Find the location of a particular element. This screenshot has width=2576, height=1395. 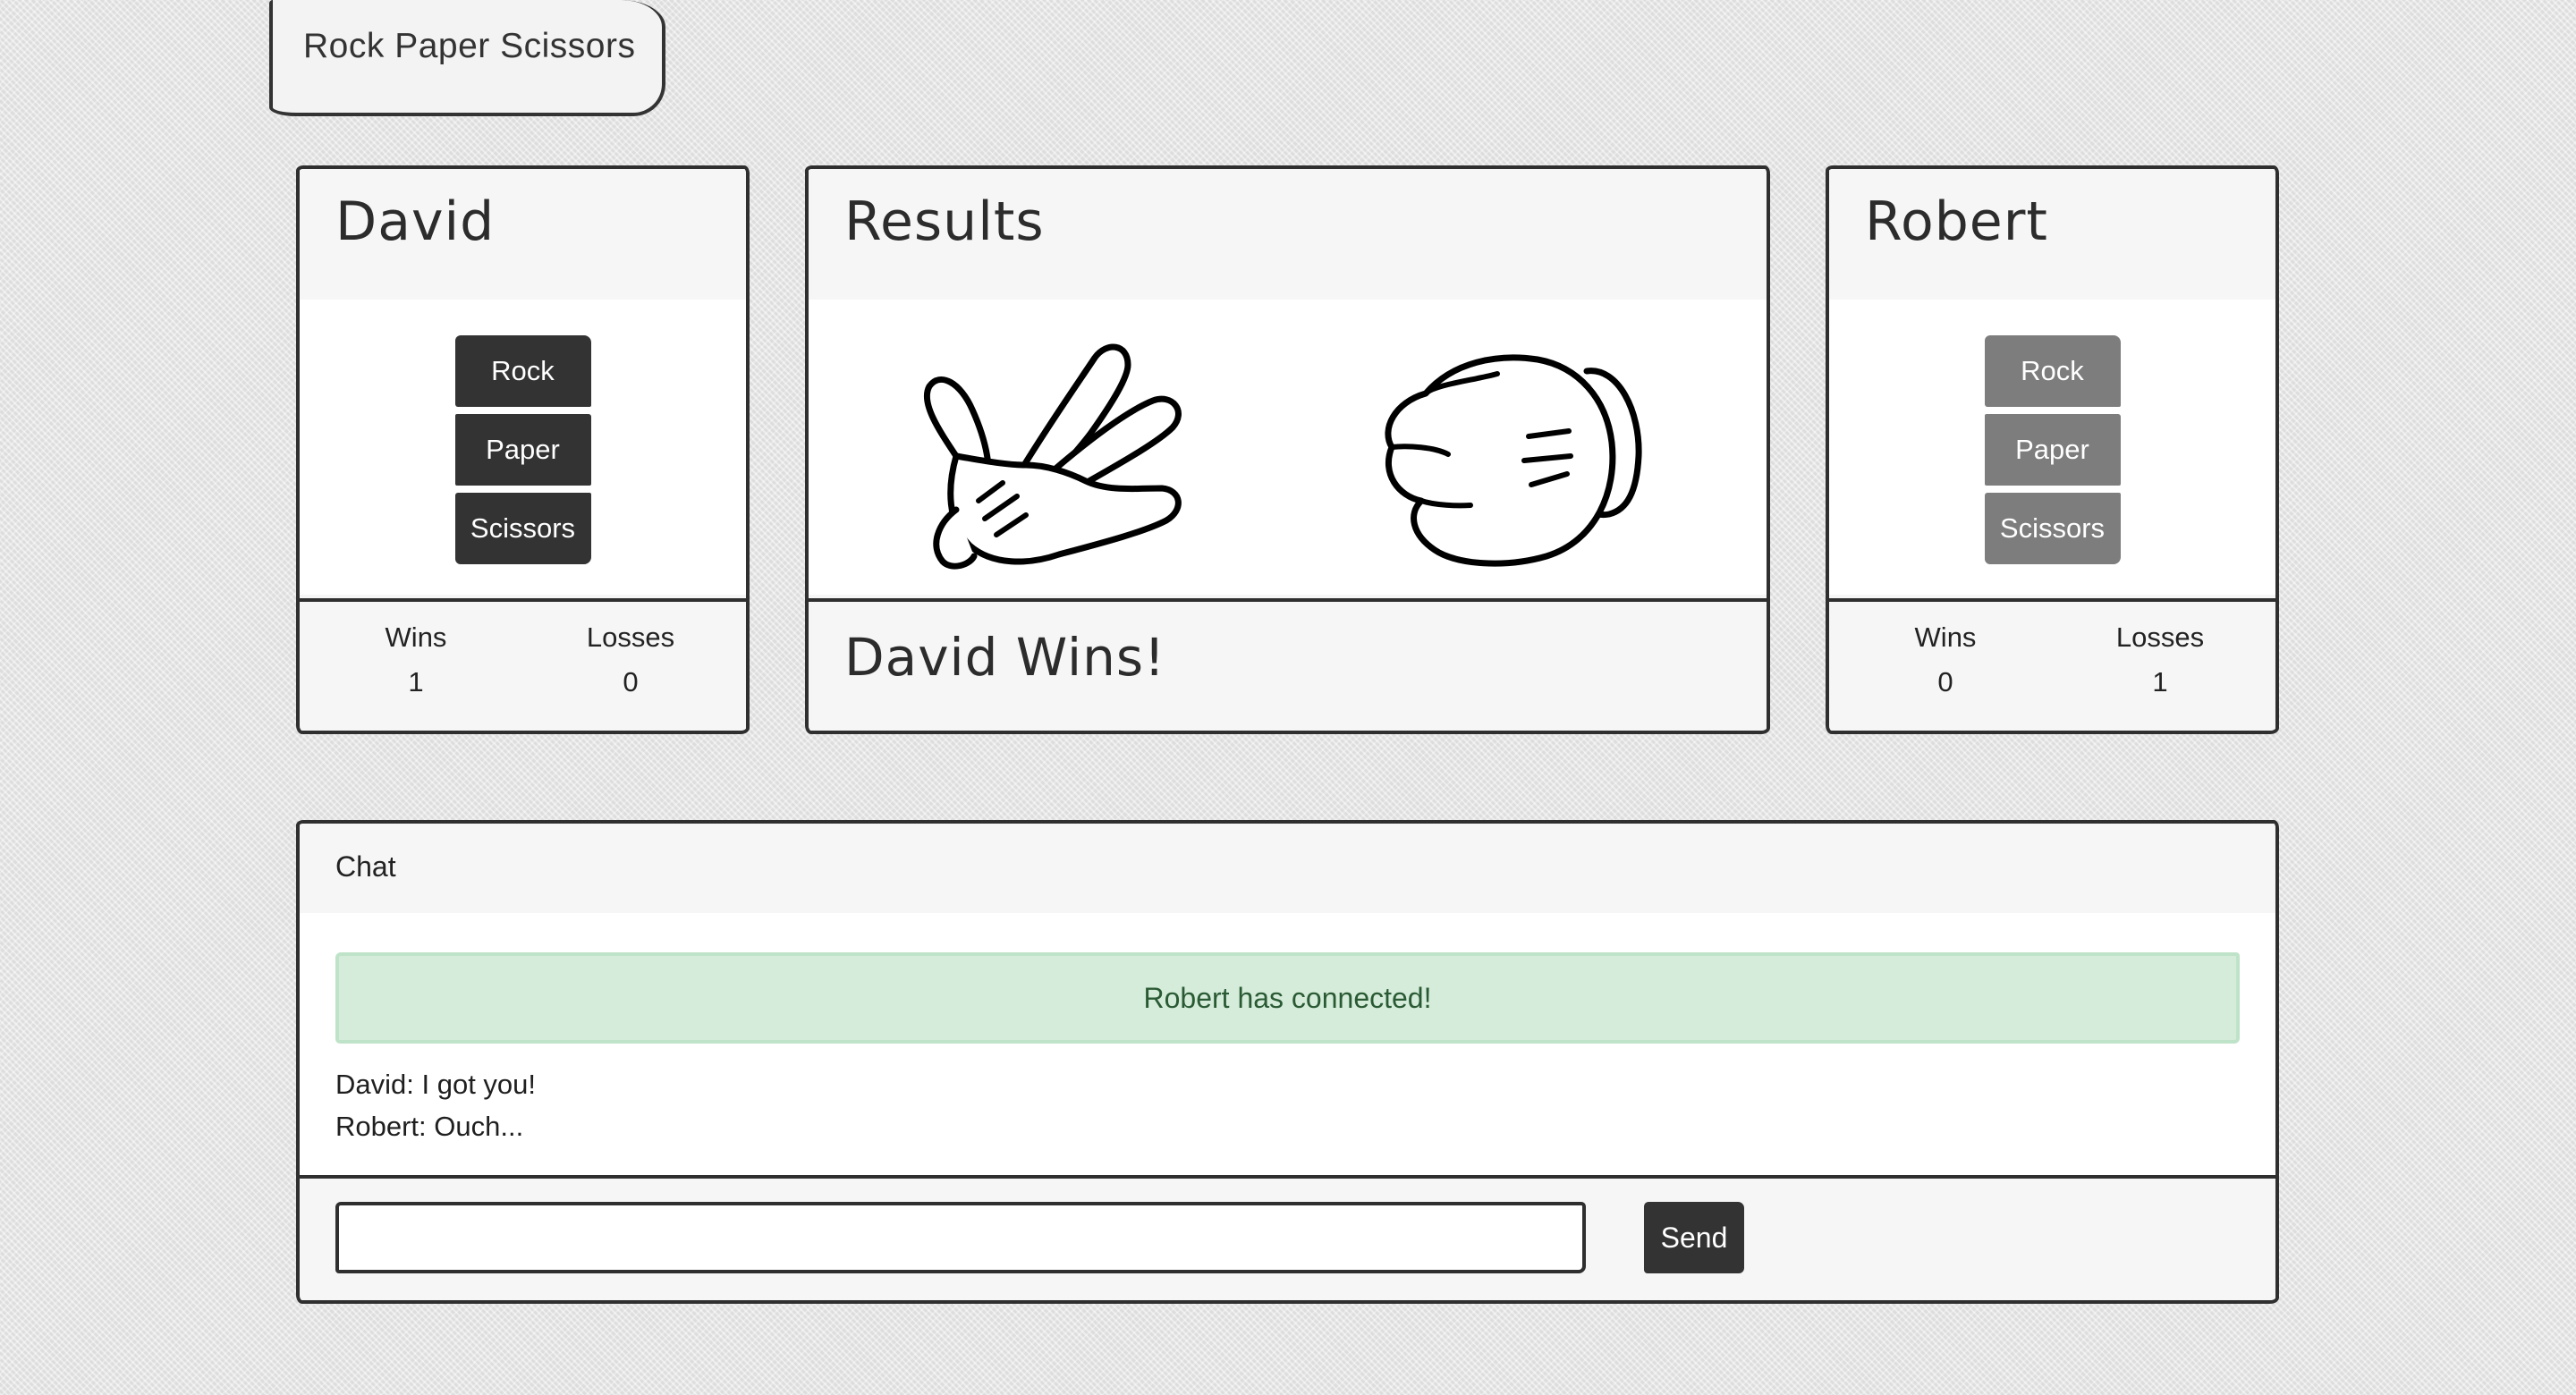

wins-value: 0 is located at coordinates (1945, 682).